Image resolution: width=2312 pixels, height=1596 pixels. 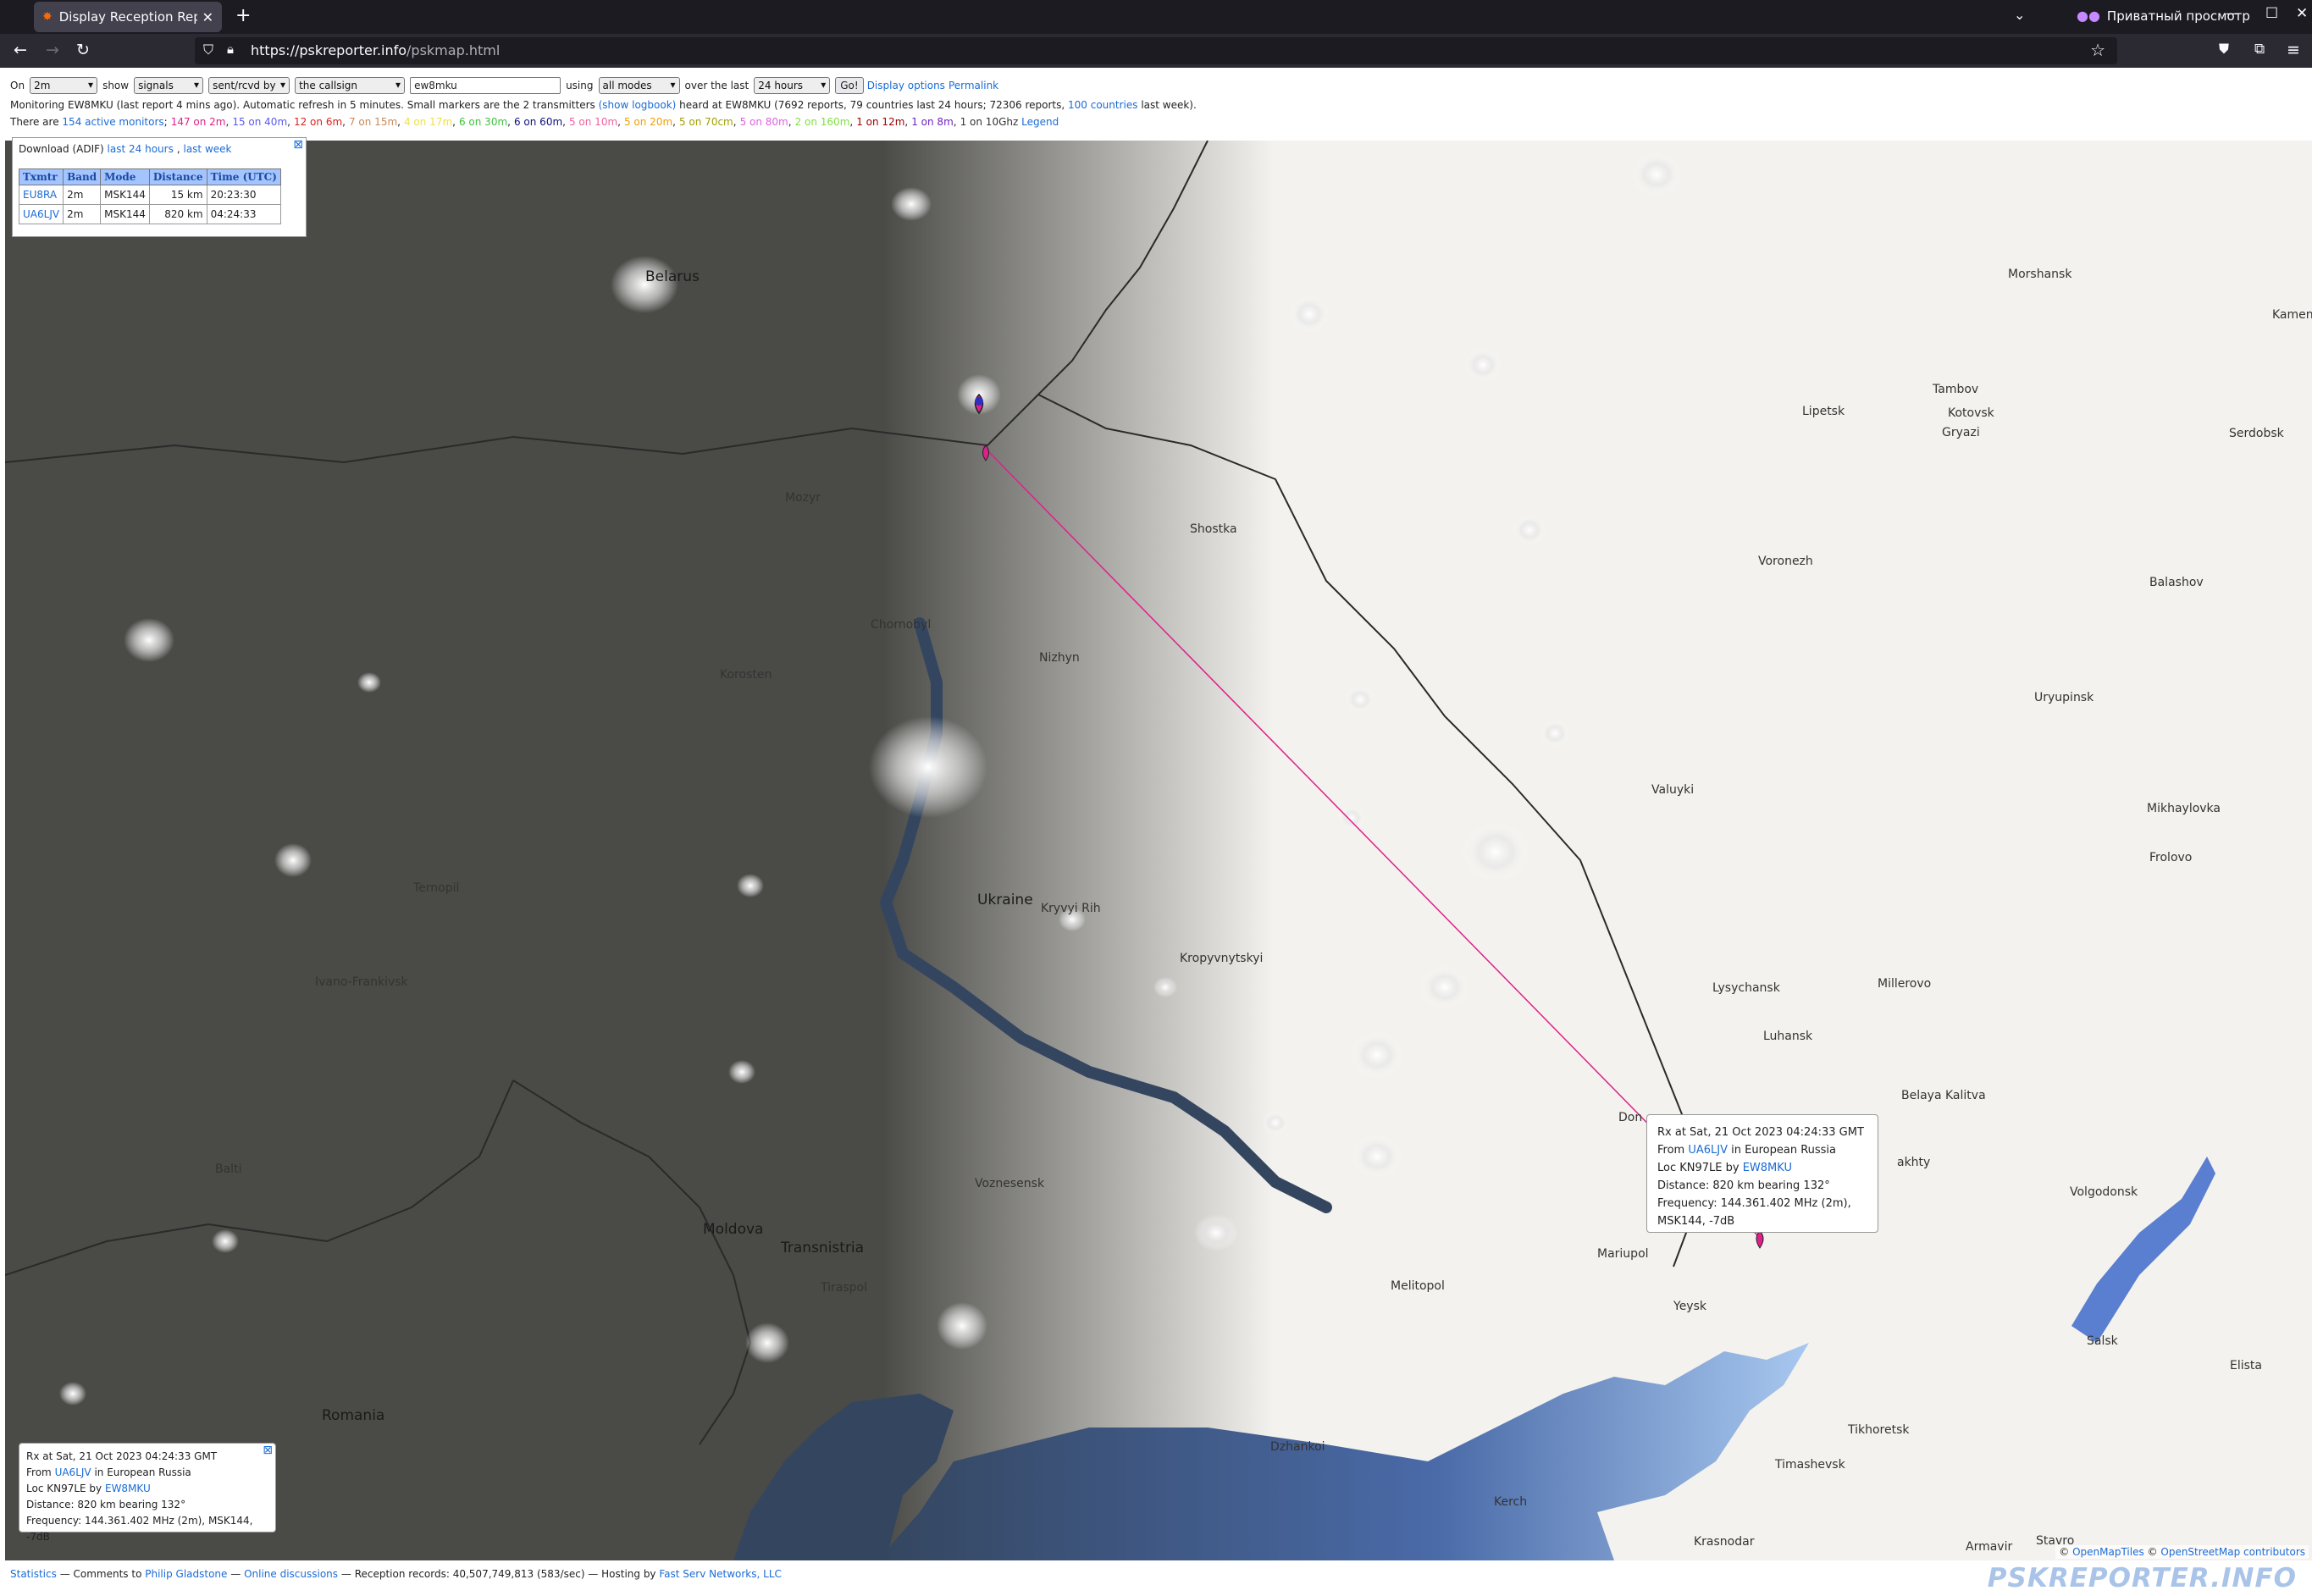 What do you see at coordinates (1708, 1150) in the screenshot?
I see `popup-from-callsign-link: UA6LJV` at bounding box center [1708, 1150].